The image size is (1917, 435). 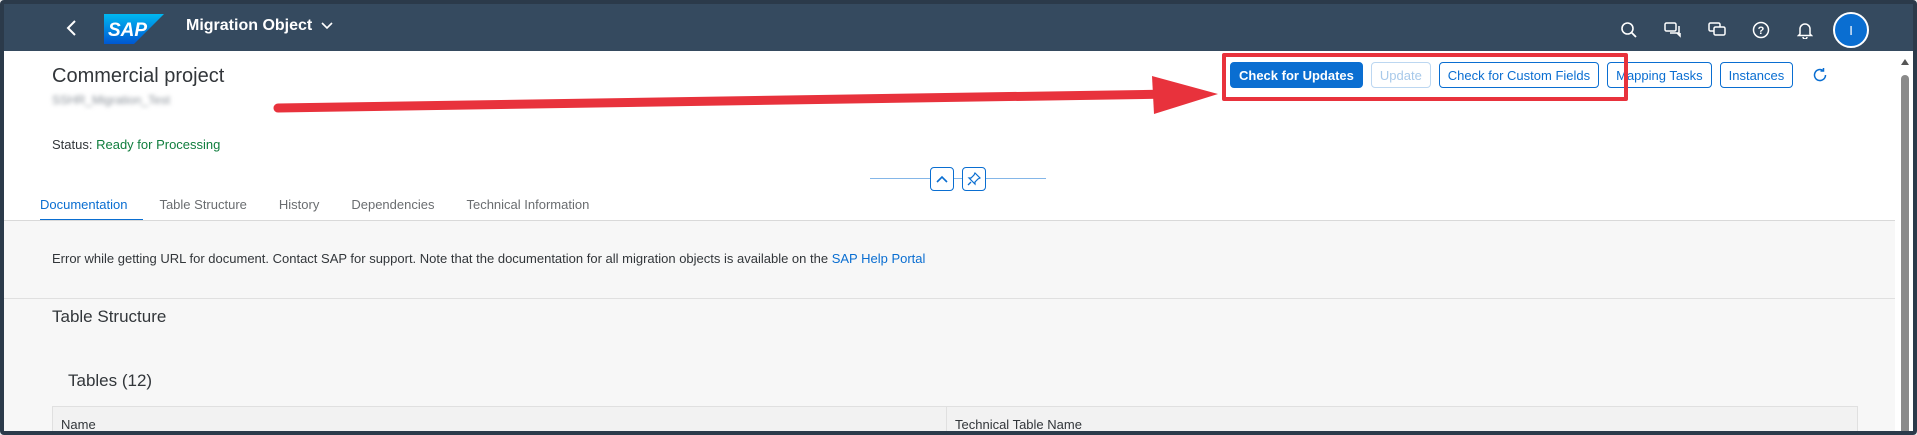 What do you see at coordinates (249, 25) in the screenshot?
I see `app-title: Migration Object` at bounding box center [249, 25].